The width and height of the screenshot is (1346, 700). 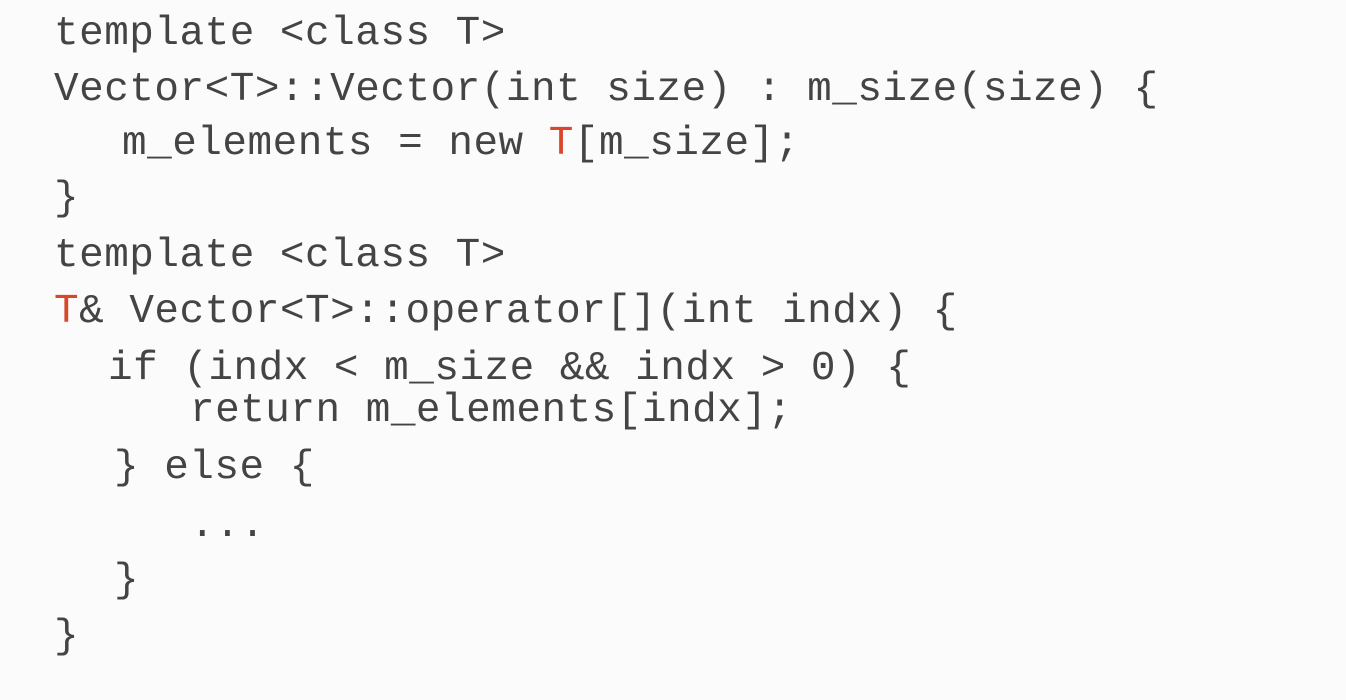 I want to click on code-line-else: } else {, so click(x=214, y=468).